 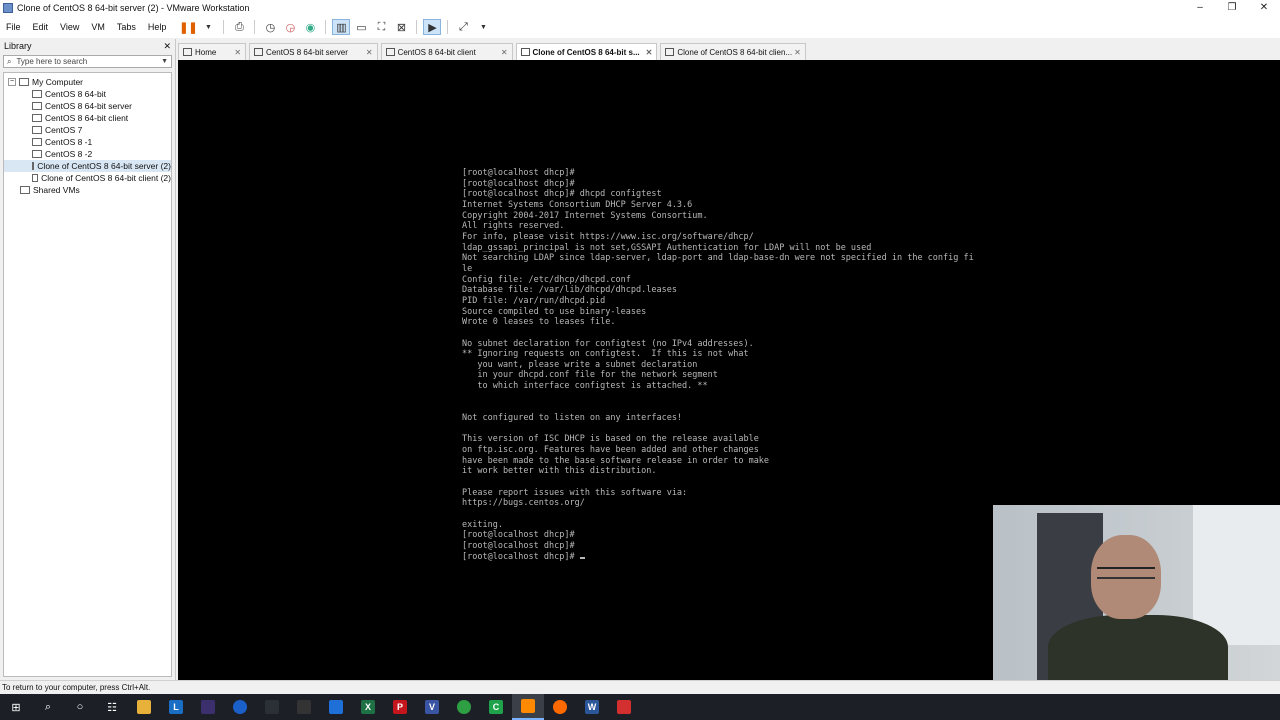 I want to click on task-view-icon: ☷, so click(x=112, y=707).